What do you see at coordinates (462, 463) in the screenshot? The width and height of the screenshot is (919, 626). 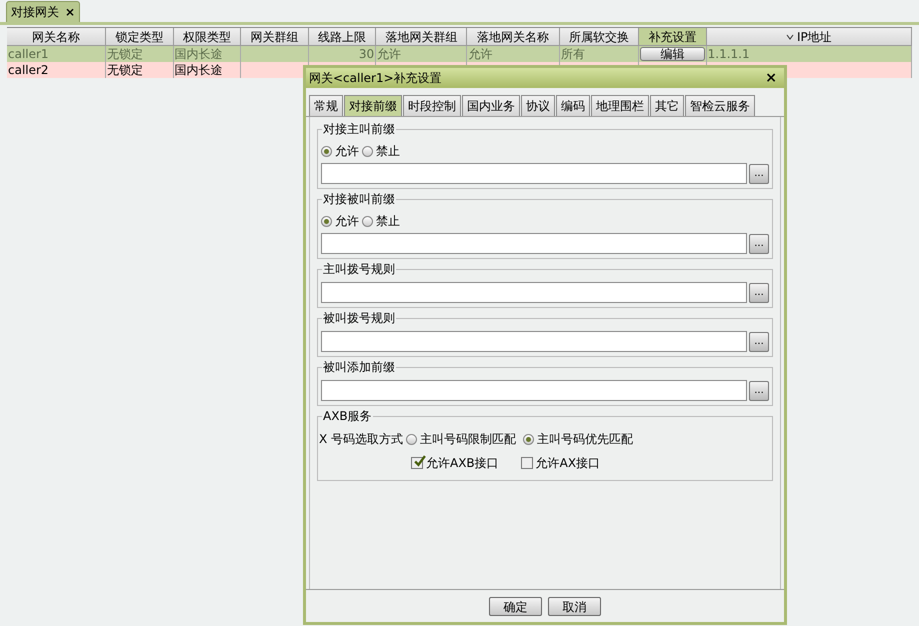 I see `checkbox-label: 允许AXB接口` at bounding box center [462, 463].